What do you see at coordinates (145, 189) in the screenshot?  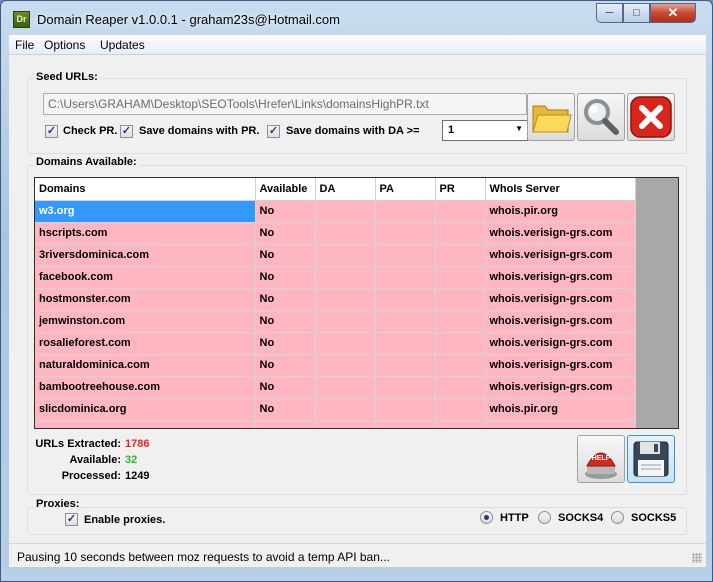 I see `column-header-domains: Domains` at bounding box center [145, 189].